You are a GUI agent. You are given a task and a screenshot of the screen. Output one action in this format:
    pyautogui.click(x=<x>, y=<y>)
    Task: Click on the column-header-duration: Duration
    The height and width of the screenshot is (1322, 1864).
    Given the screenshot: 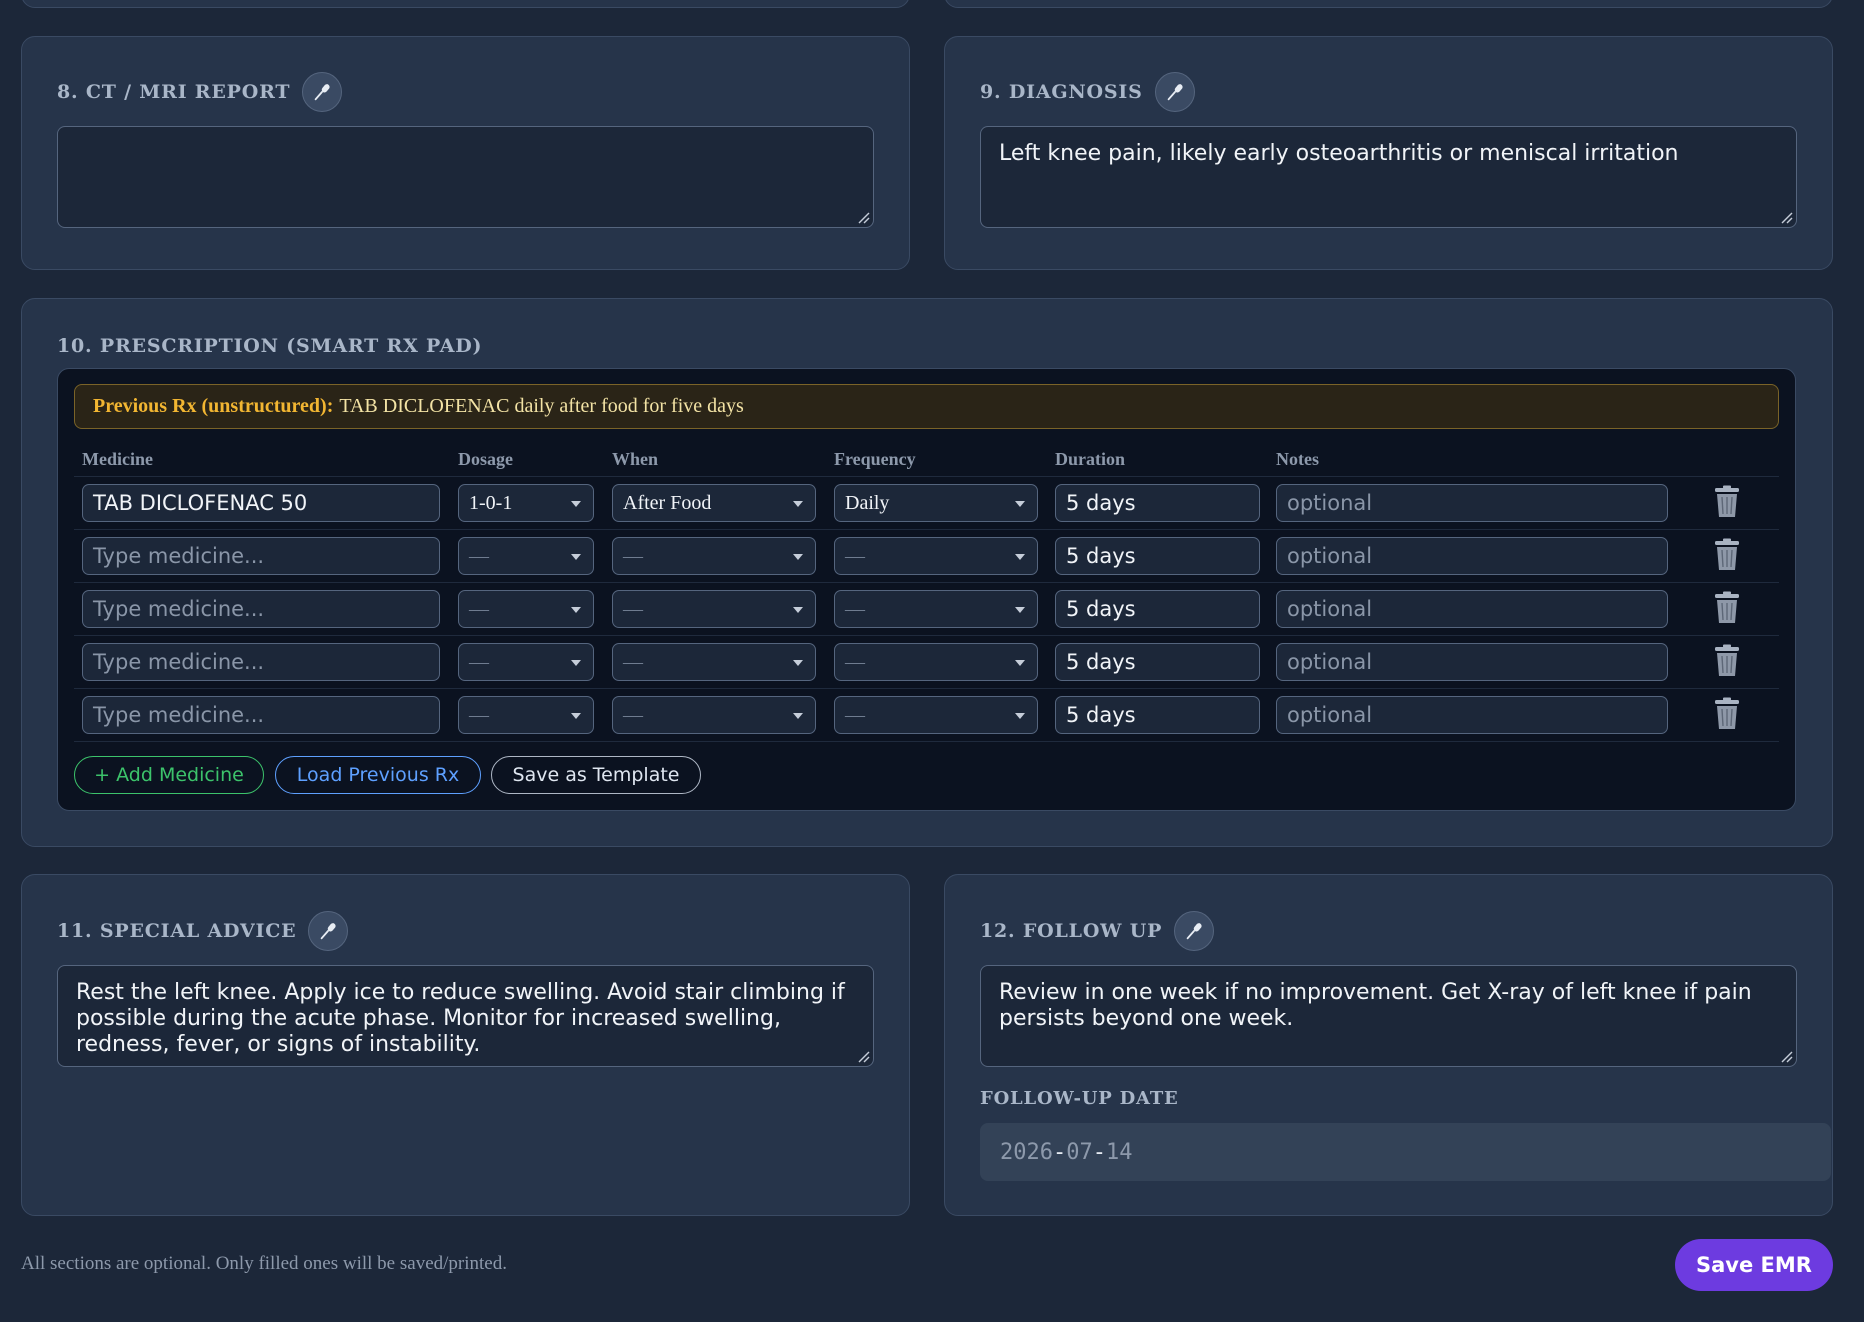 What is the action you would take?
    pyautogui.click(x=1090, y=459)
    